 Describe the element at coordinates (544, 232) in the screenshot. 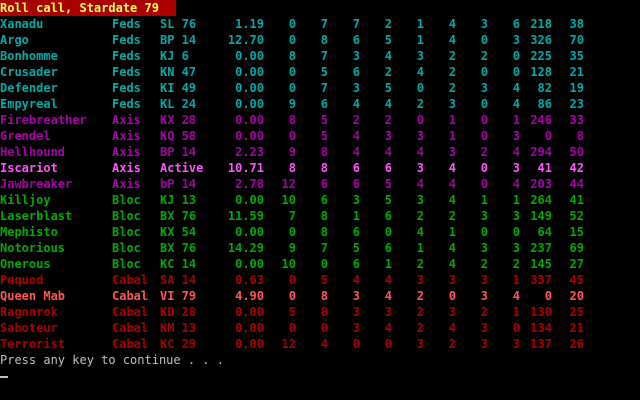

I see `col-9: 64` at that location.